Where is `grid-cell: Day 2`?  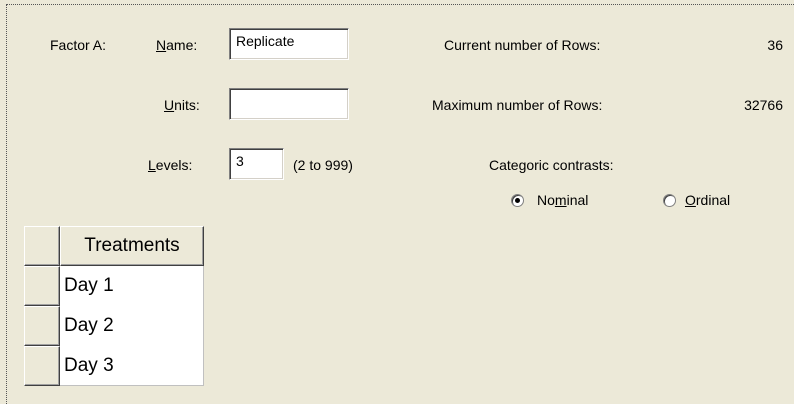 grid-cell: Day 2 is located at coordinates (132, 326).